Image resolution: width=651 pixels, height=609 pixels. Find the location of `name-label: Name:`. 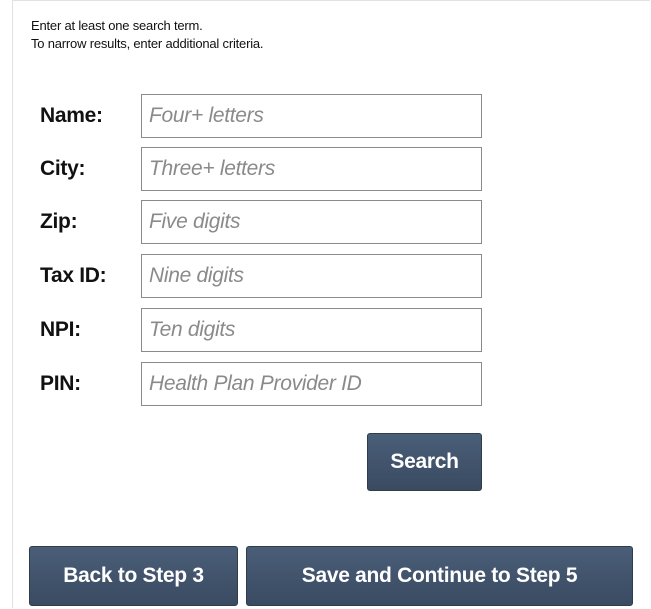

name-label: Name: is located at coordinates (71, 115).